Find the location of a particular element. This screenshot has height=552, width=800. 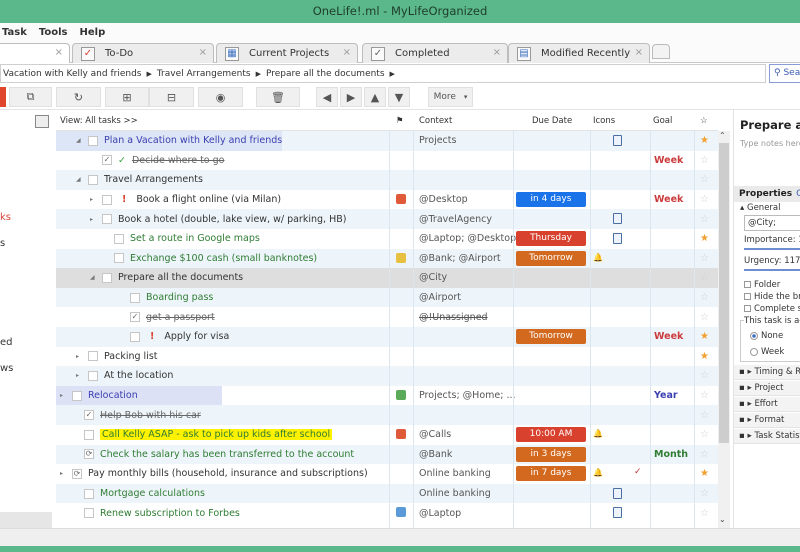

context-cell: @Bank is located at coordinates (435, 455).